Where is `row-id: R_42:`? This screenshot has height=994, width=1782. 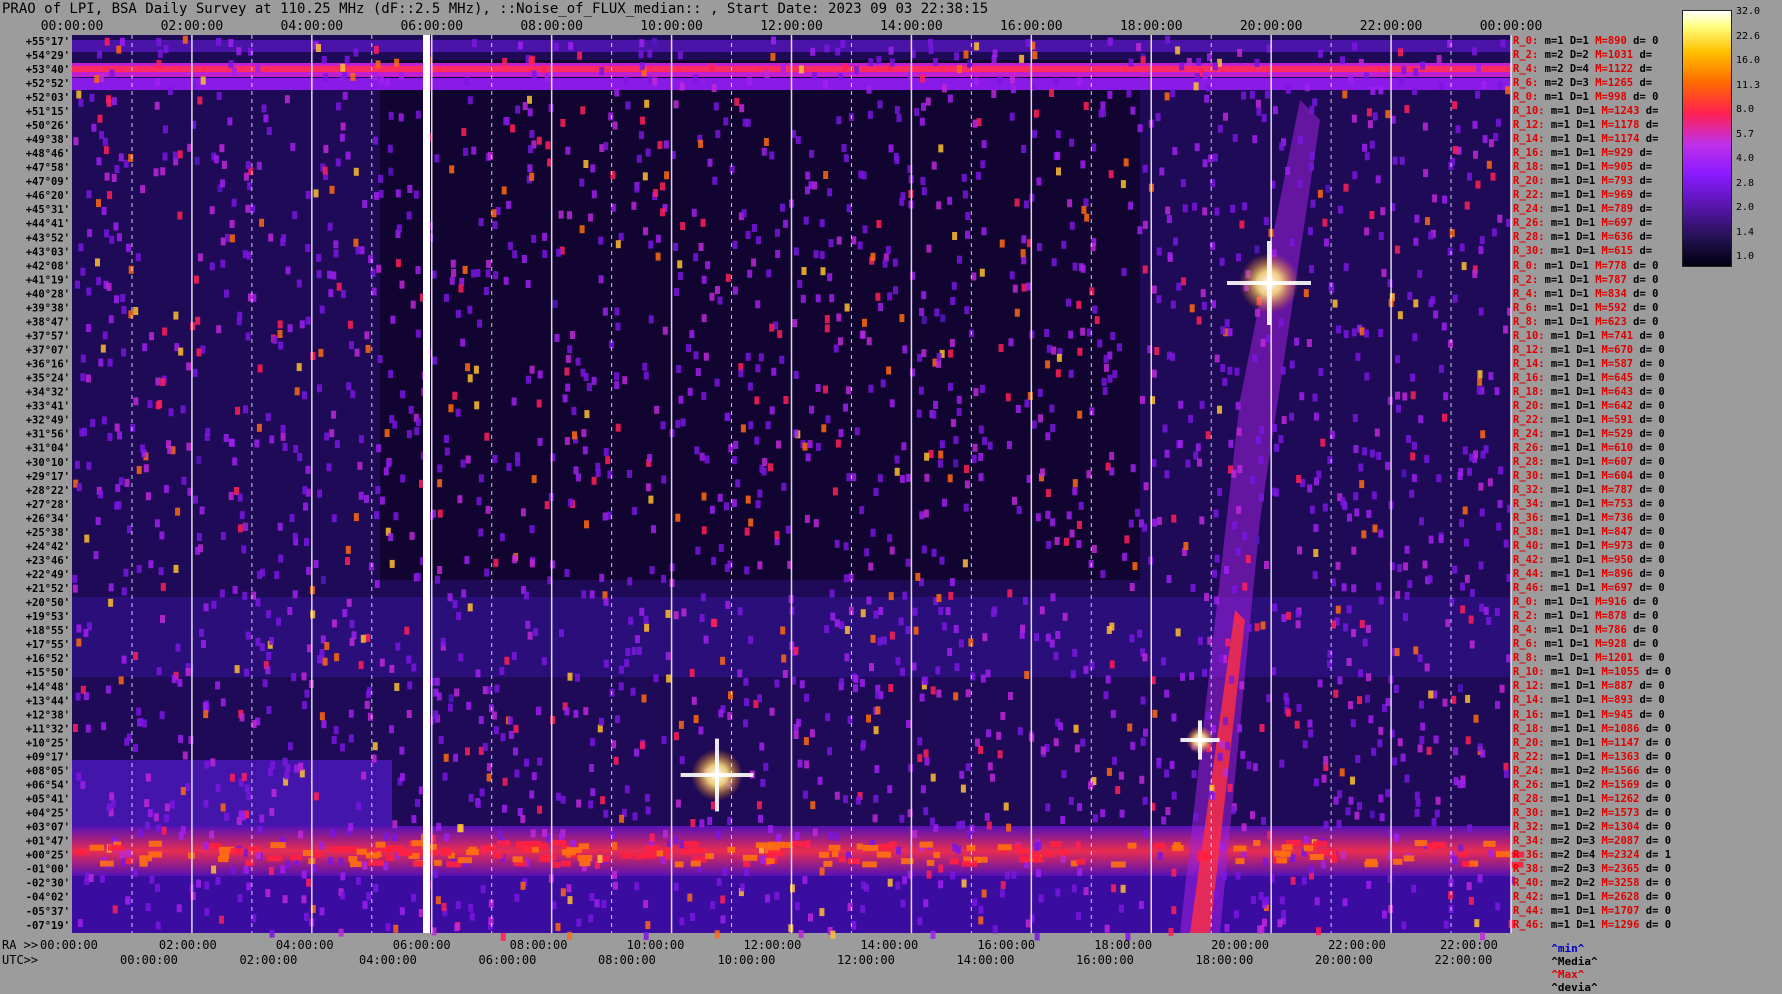 row-id: R_42: is located at coordinates (1529, 560).